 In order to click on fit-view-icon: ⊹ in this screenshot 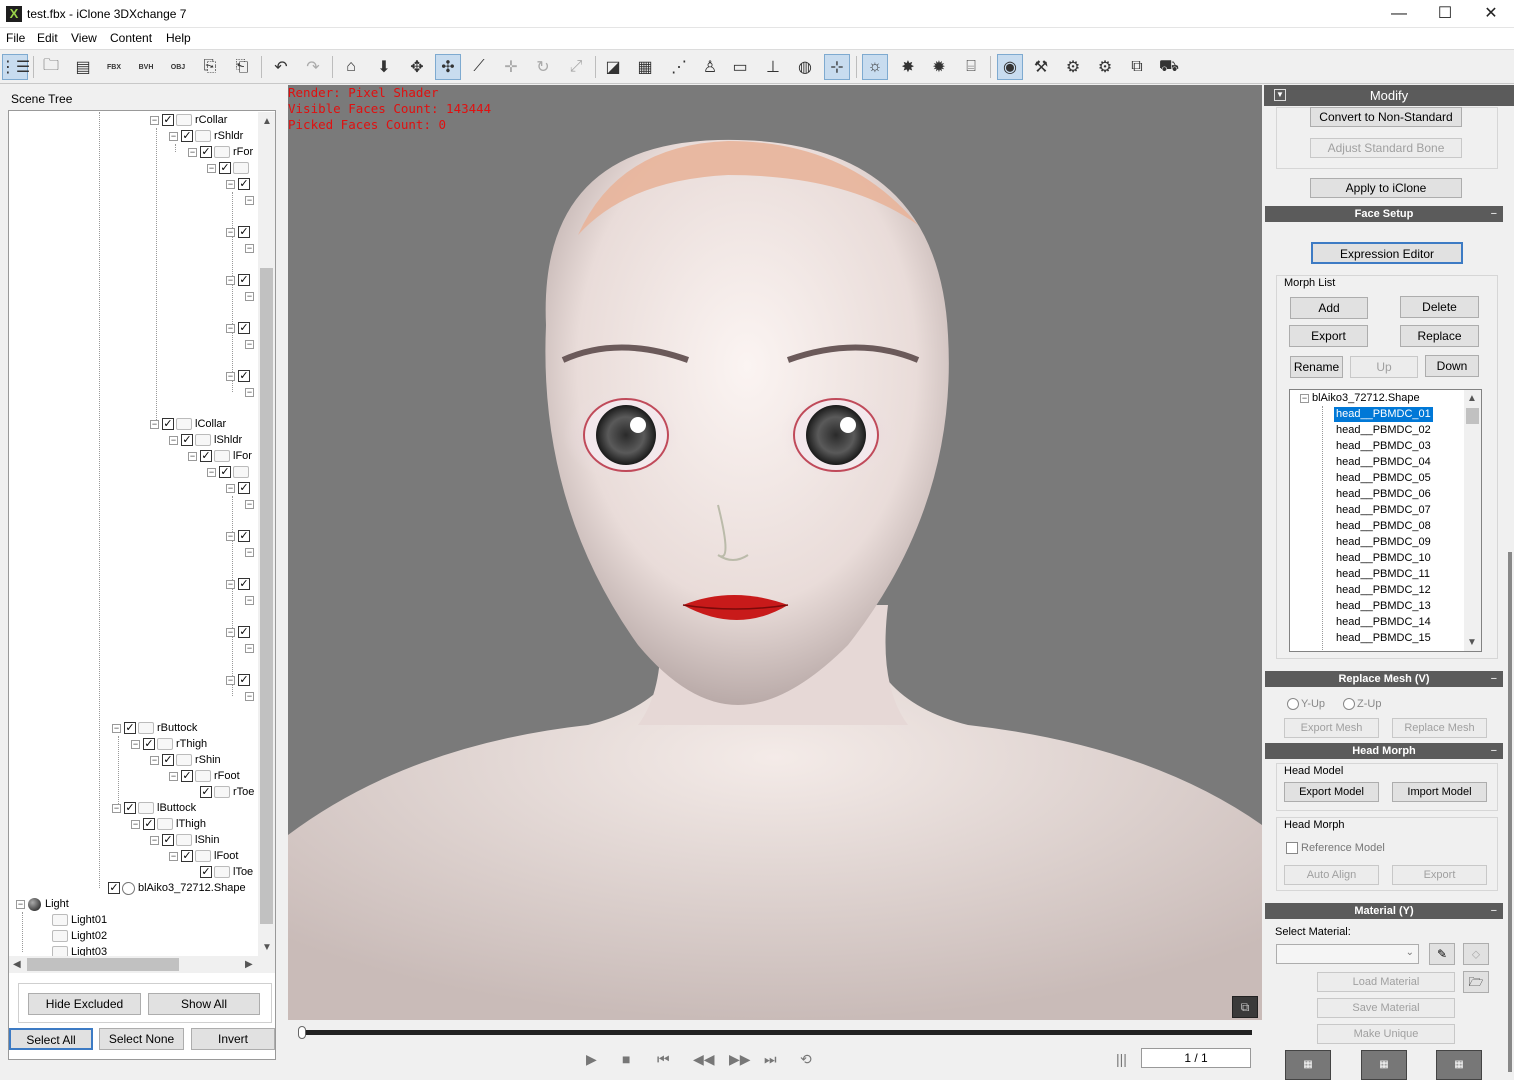, I will do `click(837, 67)`.